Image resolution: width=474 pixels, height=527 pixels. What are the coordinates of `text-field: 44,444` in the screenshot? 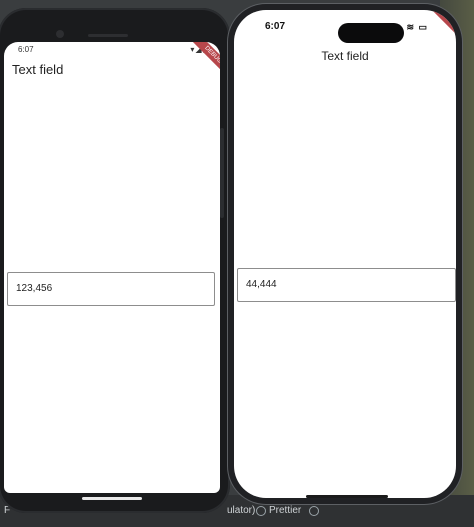 It's located at (346, 285).